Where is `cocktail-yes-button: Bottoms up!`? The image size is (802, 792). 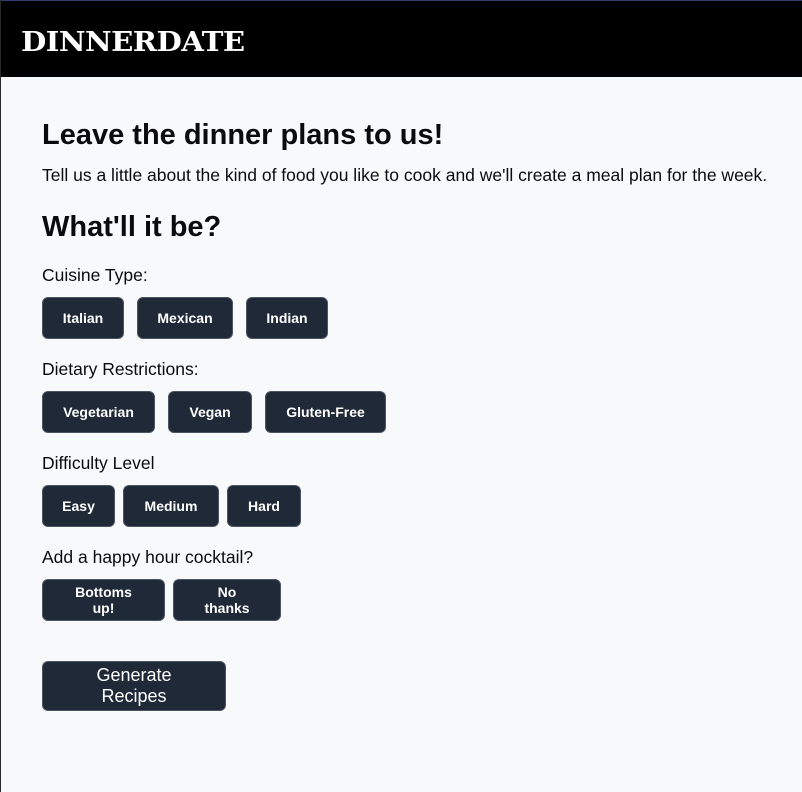 cocktail-yes-button: Bottoms up! is located at coordinates (103, 600).